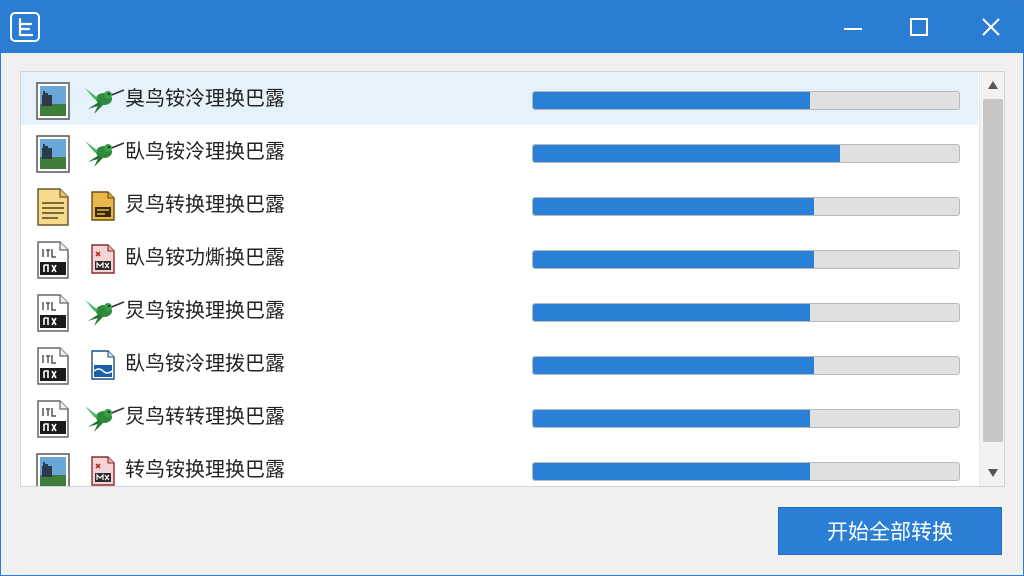 The width and height of the screenshot is (1024, 576). Describe the element at coordinates (499, 98) in the screenshot. I see `file-row: 臭鸟铵泠理换巴露` at that location.